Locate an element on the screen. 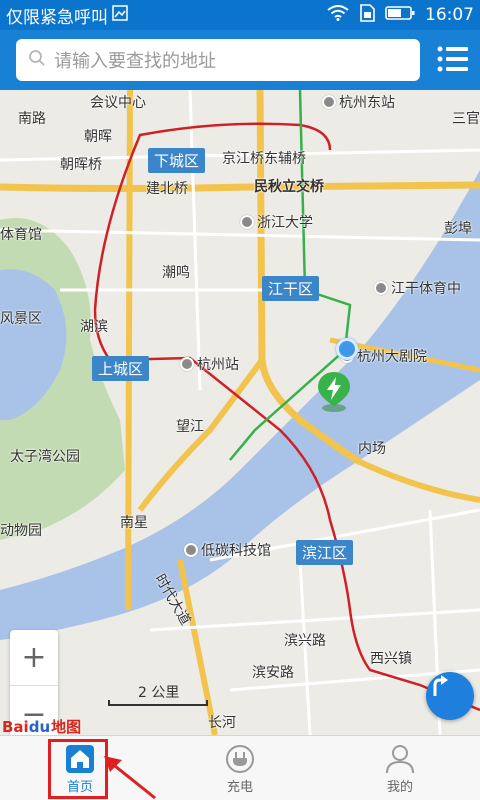  label-changhe: 长河 is located at coordinates (222, 723).